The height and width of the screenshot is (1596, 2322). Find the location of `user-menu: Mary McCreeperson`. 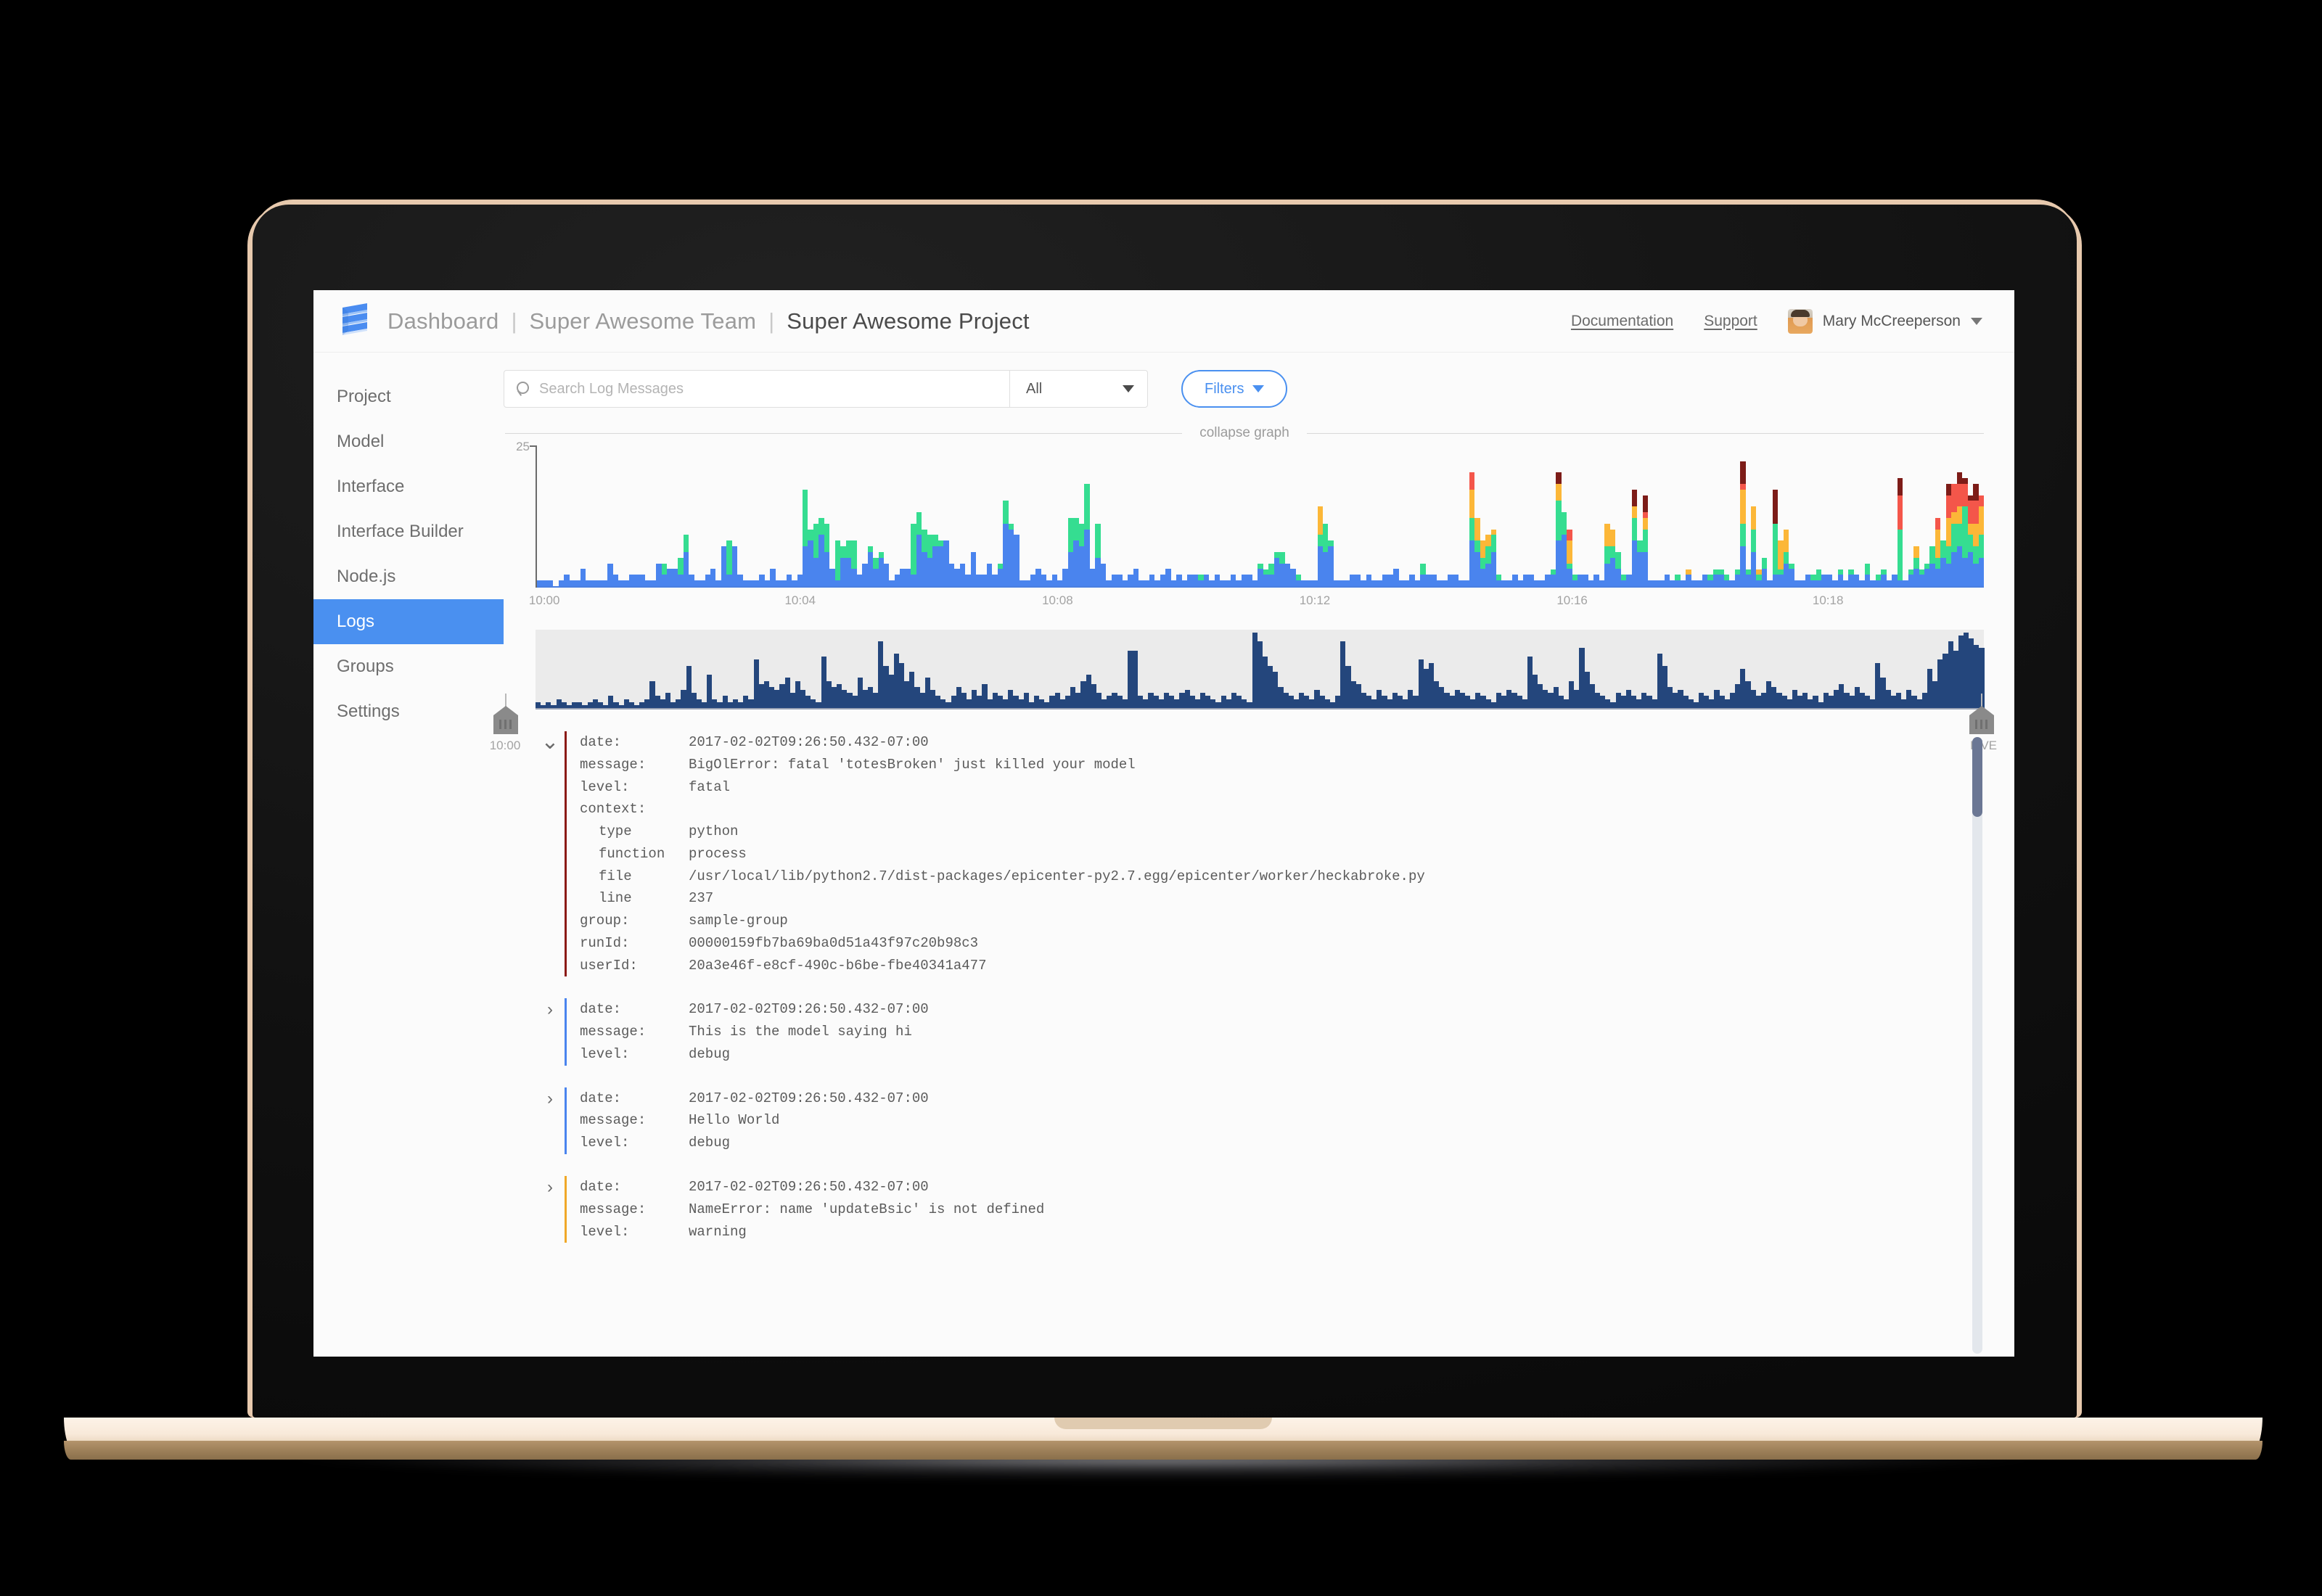

user-menu: Mary McCreeperson is located at coordinates (1884, 321).